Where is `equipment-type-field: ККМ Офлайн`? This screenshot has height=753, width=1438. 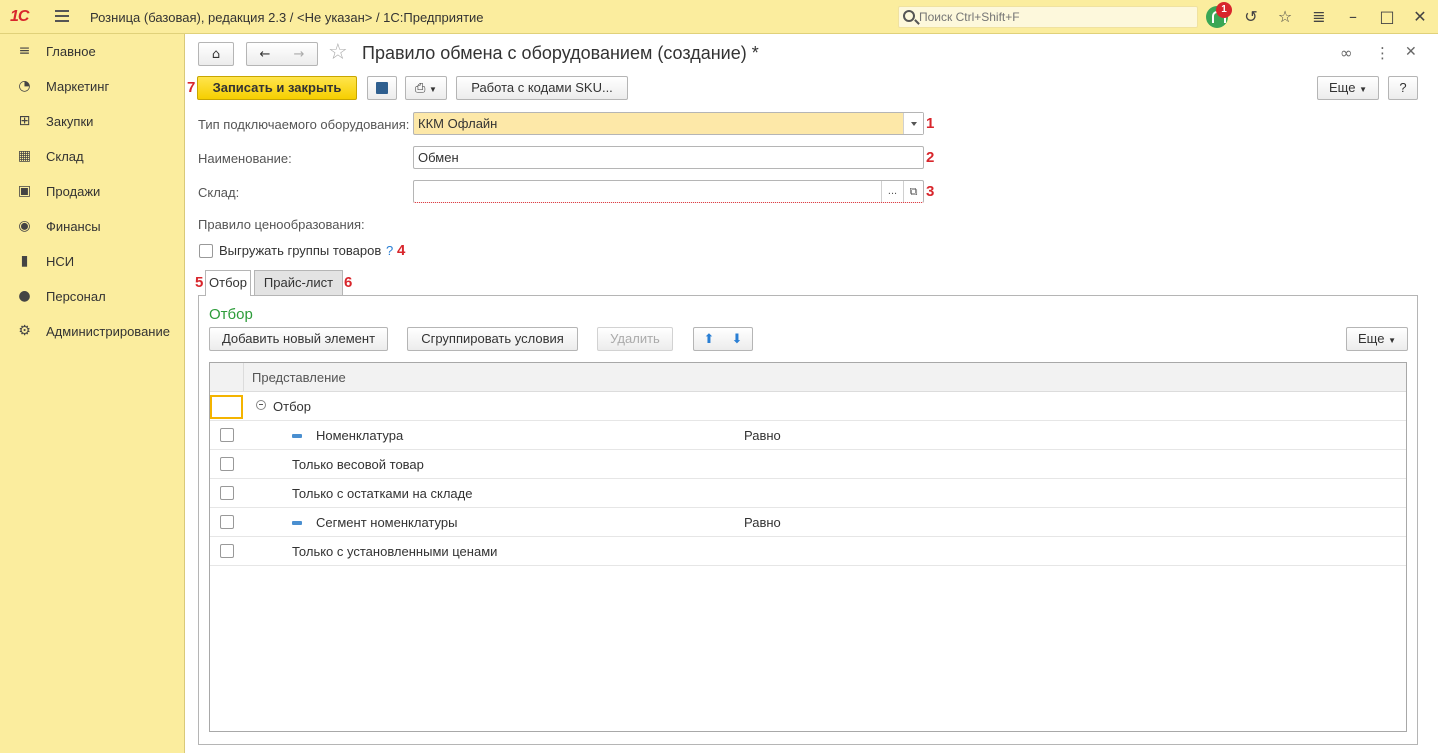
equipment-type-field: ККМ Офлайн is located at coordinates (668, 123).